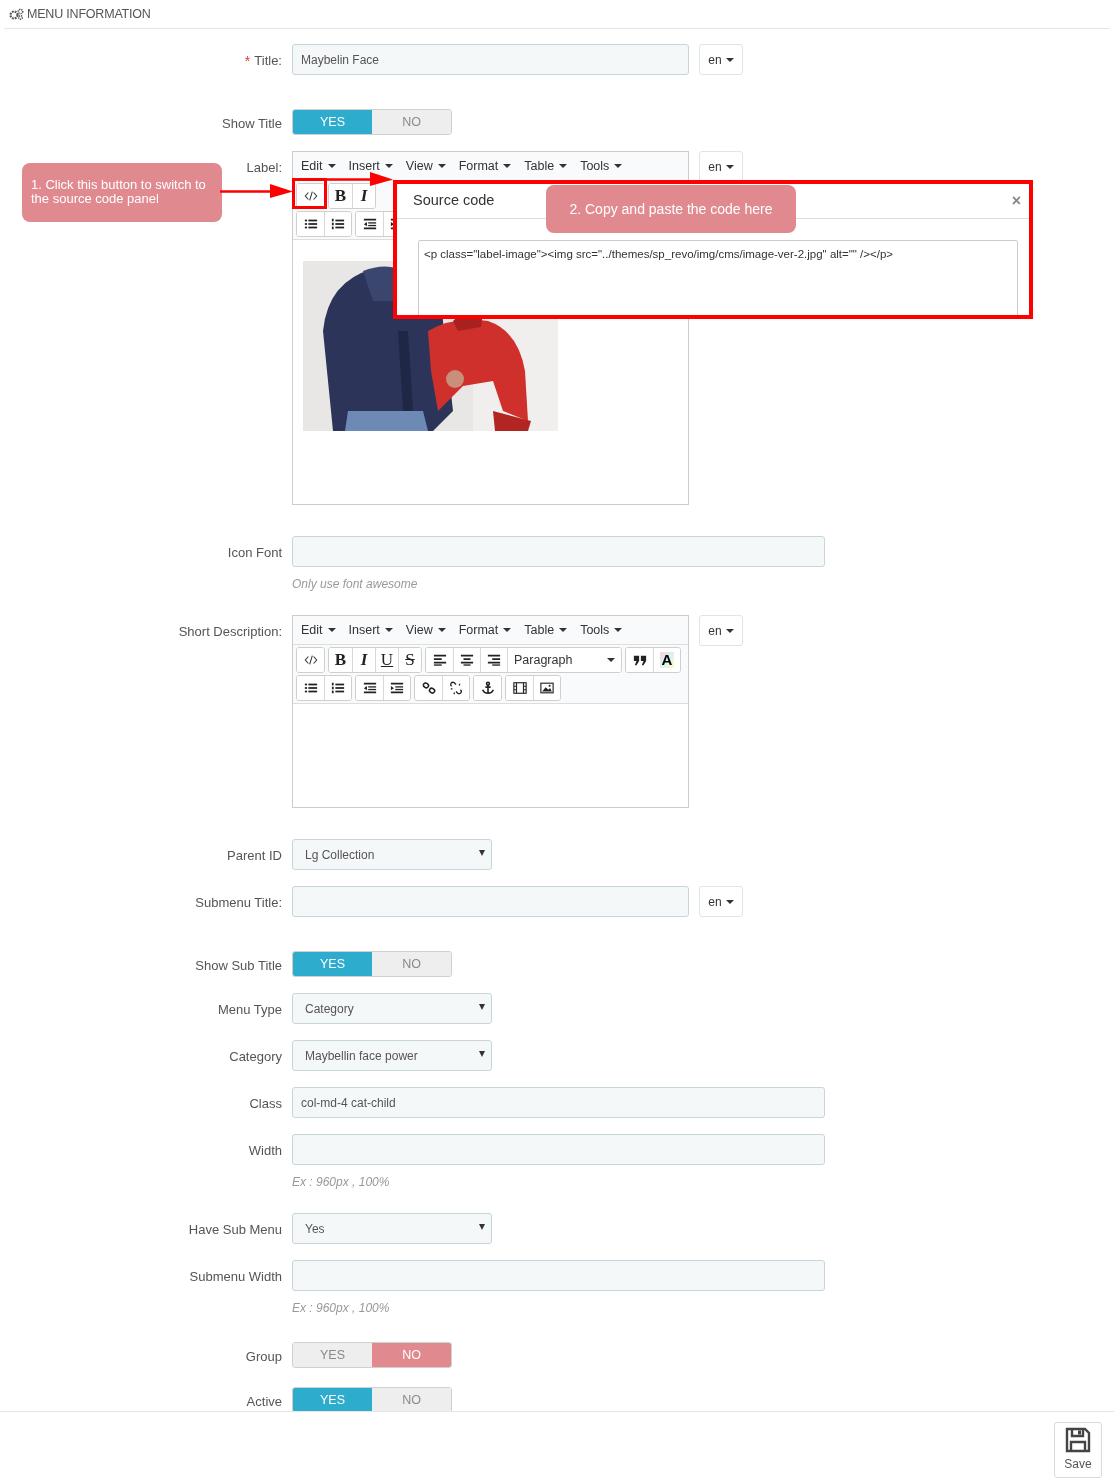 Image resolution: width=1114 pixels, height=1482 pixels. Describe the element at coordinates (392, 1055) in the screenshot. I see `select-dropdown: Maybellin face power` at that location.